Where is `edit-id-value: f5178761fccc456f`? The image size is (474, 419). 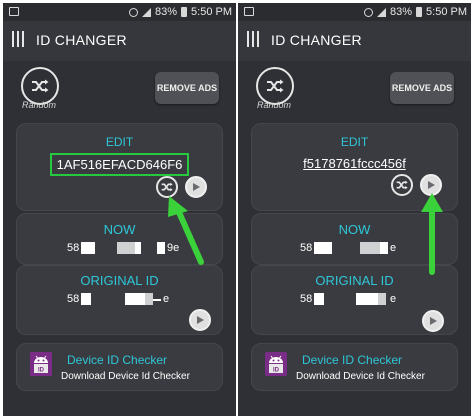 edit-id-value: f5178761fccc456f is located at coordinates (354, 163).